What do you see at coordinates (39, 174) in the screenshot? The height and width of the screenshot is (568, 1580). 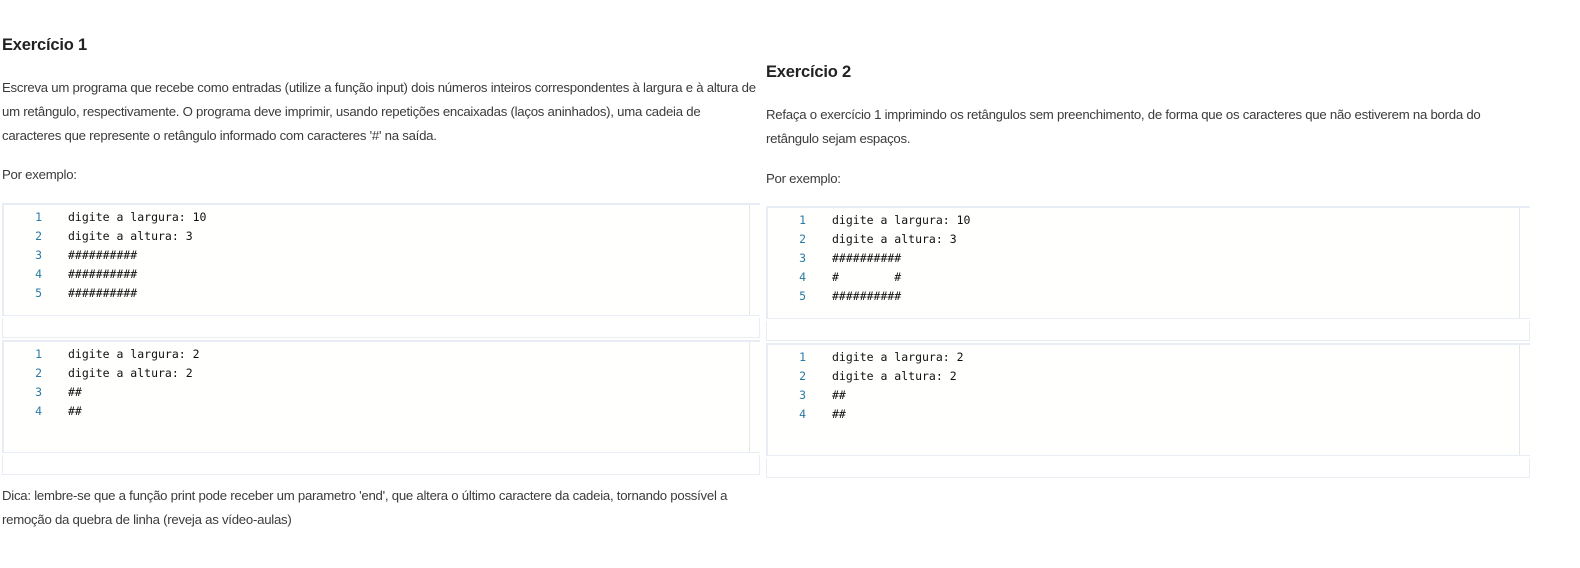 I see `exercise-1-example-label: Por exemplo:` at bounding box center [39, 174].